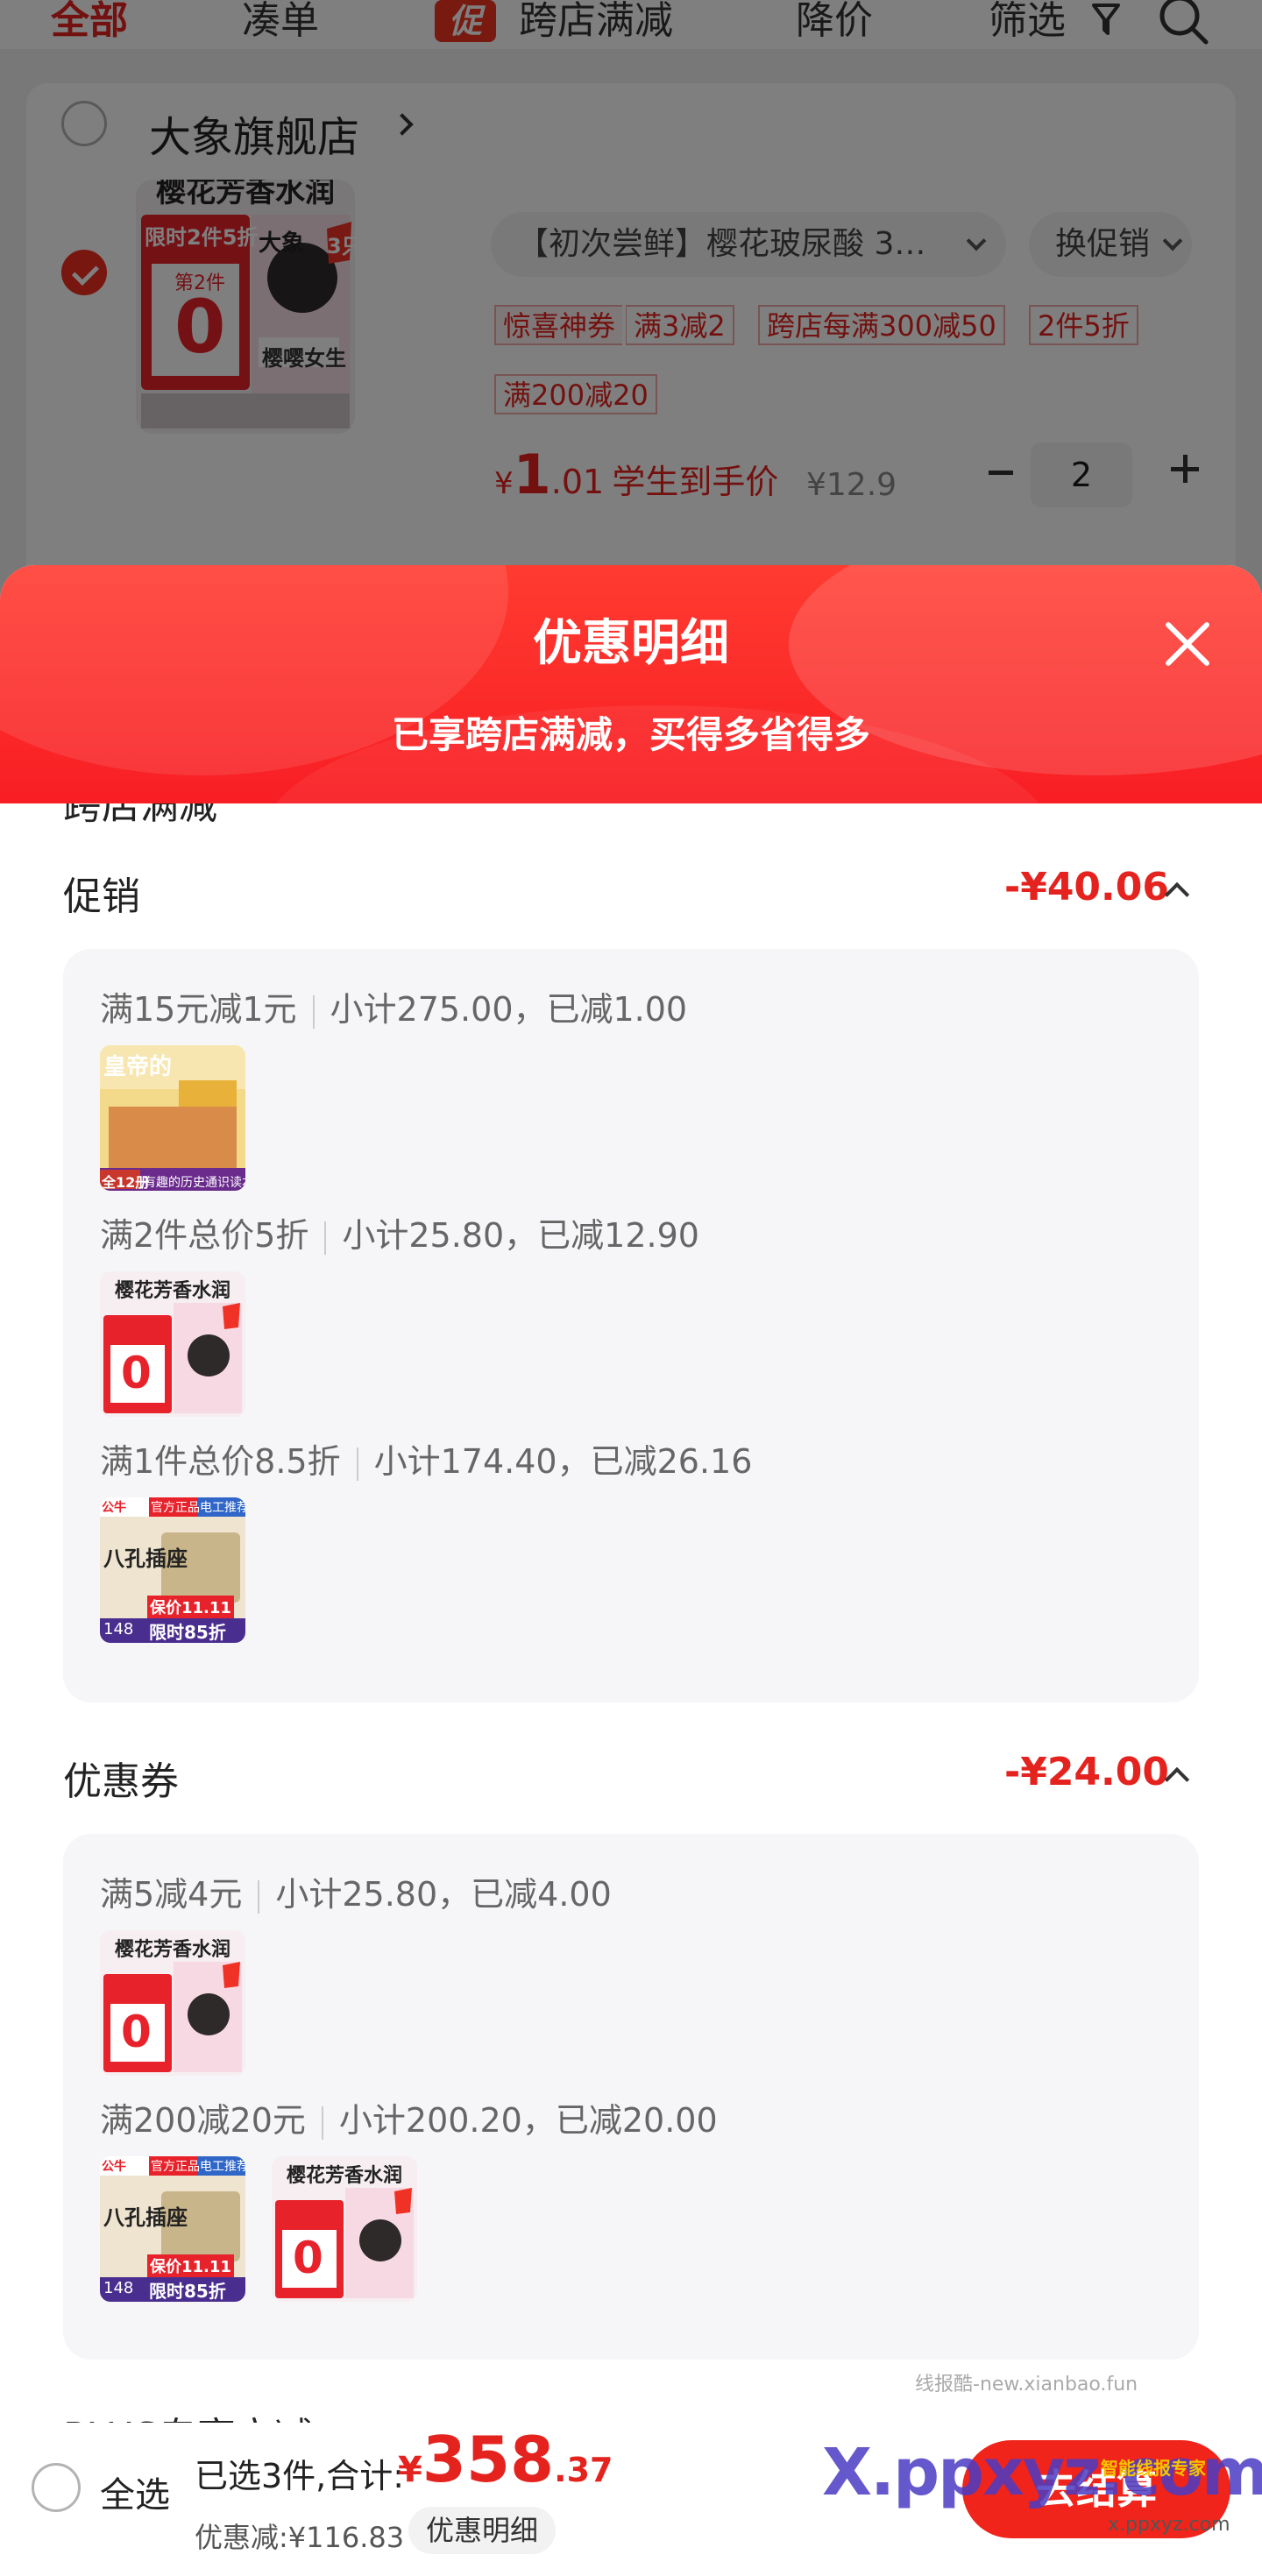 The height and width of the screenshot is (2576, 1262). Describe the element at coordinates (126, 1182) in the screenshot. I see `thumb-text: 全12册` at that location.